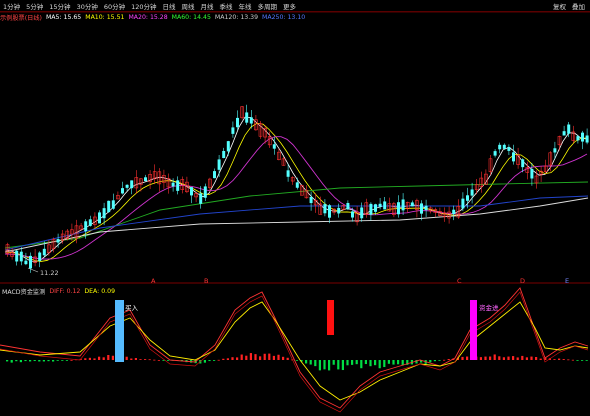 The image size is (590, 416). Describe the element at coordinates (459, 281) in the screenshot. I see `event-marker-c: C` at that location.